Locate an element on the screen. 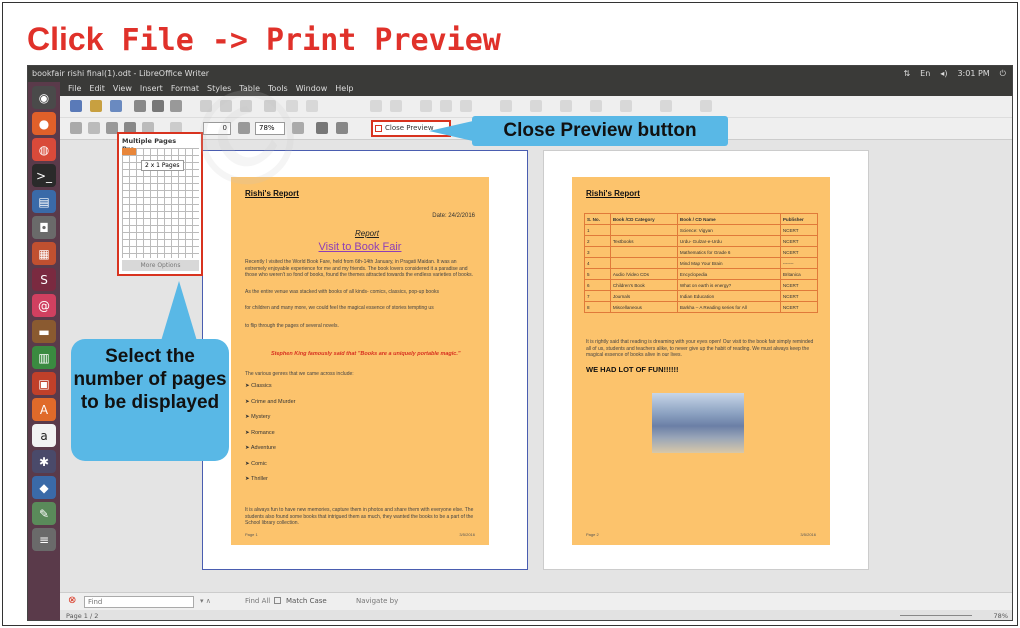 This screenshot has height=628, width=1020. print-preview-icon is located at coordinates (176, 106).